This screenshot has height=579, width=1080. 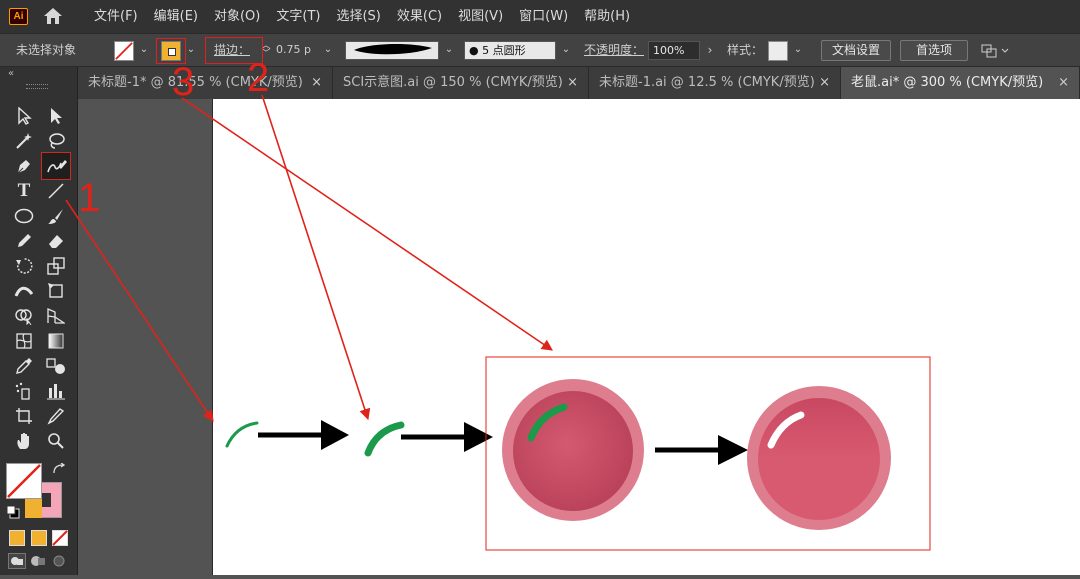 What do you see at coordinates (24, 241) in the screenshot?
I see `pencil-tool-icon` at bounding box center [24, 241].